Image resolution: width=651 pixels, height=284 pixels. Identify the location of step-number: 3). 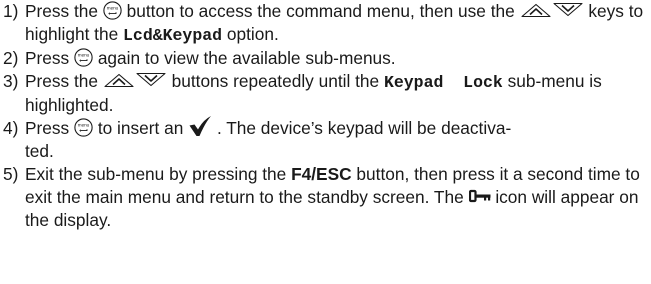
(11, 81).